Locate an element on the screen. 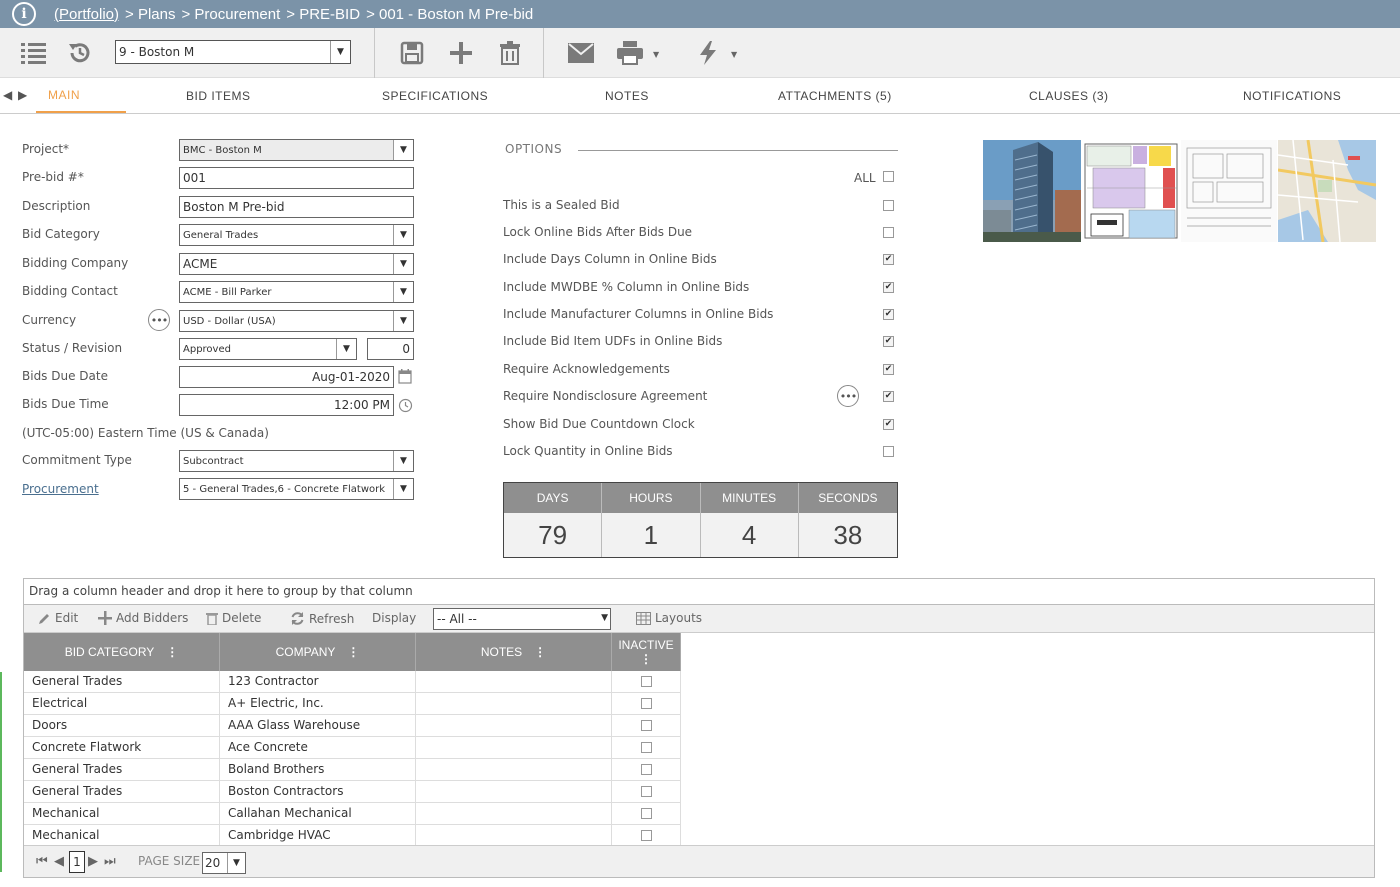 The image size is (1400, 887). pencil-icon is located at coordinates (44, 618).